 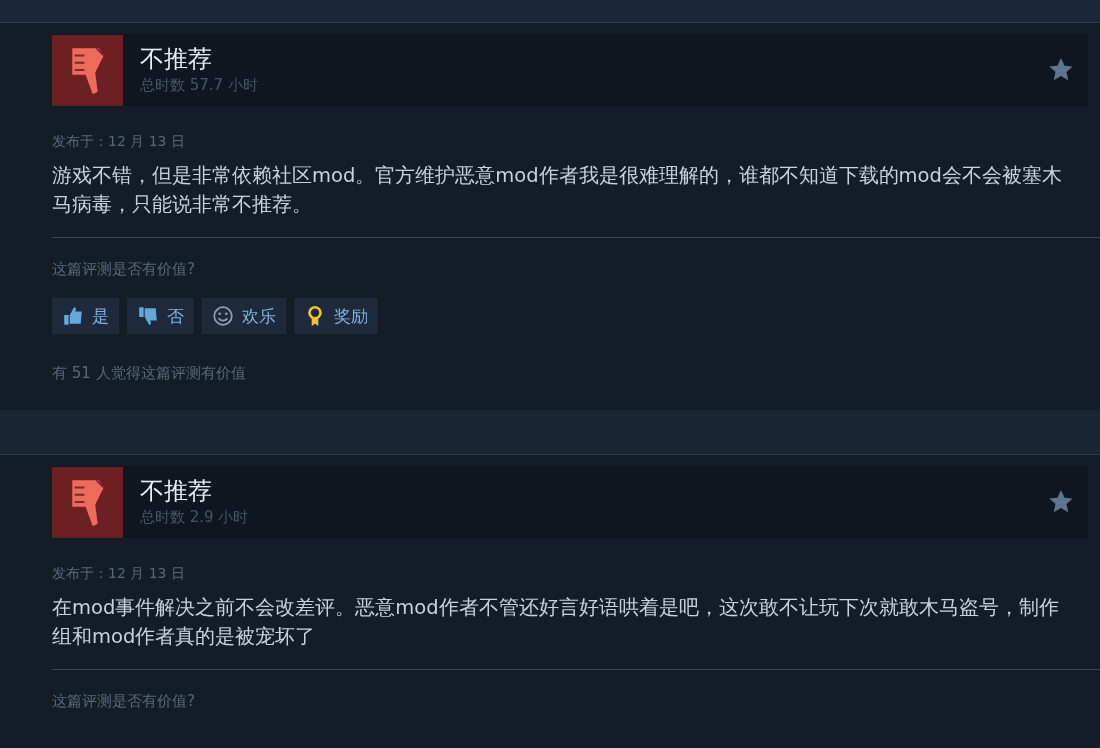 What do you see at coordinates (85, 316) in the screenshot?
I see `vote-button: 是` at bounding box center [85, 316].